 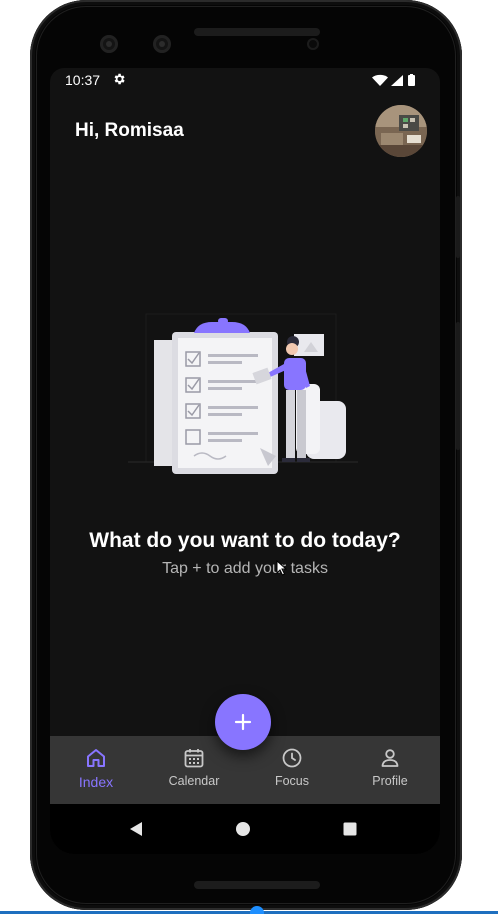 What do you see at coordinates (129, 130) in the screenshot?
I see `greeting-title: Hi, Romisaa` at bounding box center [129, 130].